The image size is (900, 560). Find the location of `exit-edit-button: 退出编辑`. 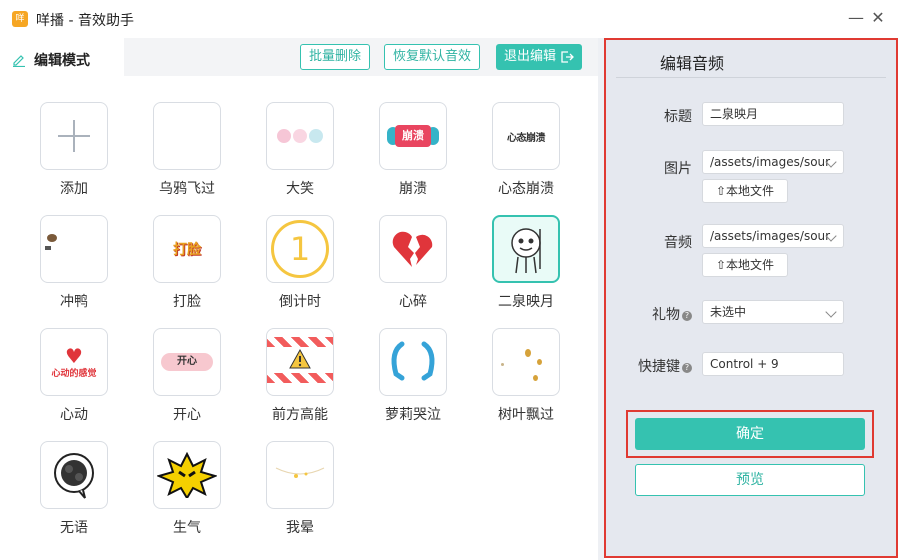

exit-edit-button: 退出编辑 is located at coordinates (539, 57).